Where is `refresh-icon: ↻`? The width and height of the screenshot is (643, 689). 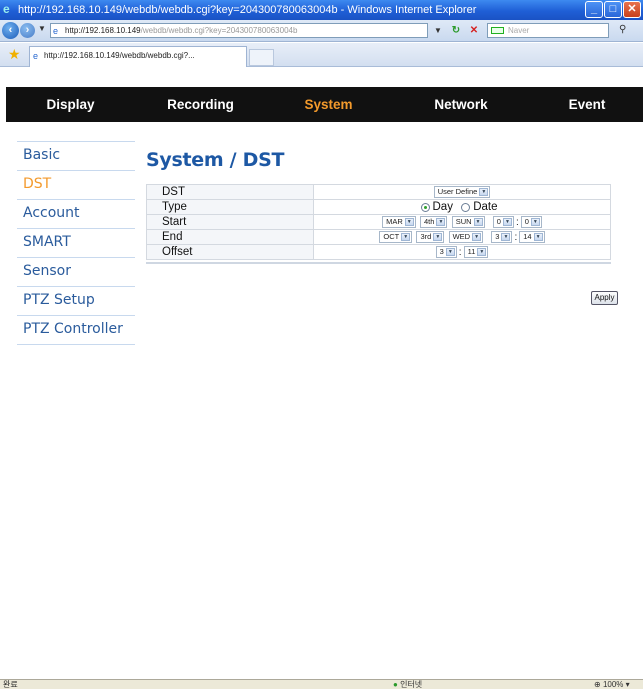
refresh-icon: ↻ is located at coordinates (456, 30).